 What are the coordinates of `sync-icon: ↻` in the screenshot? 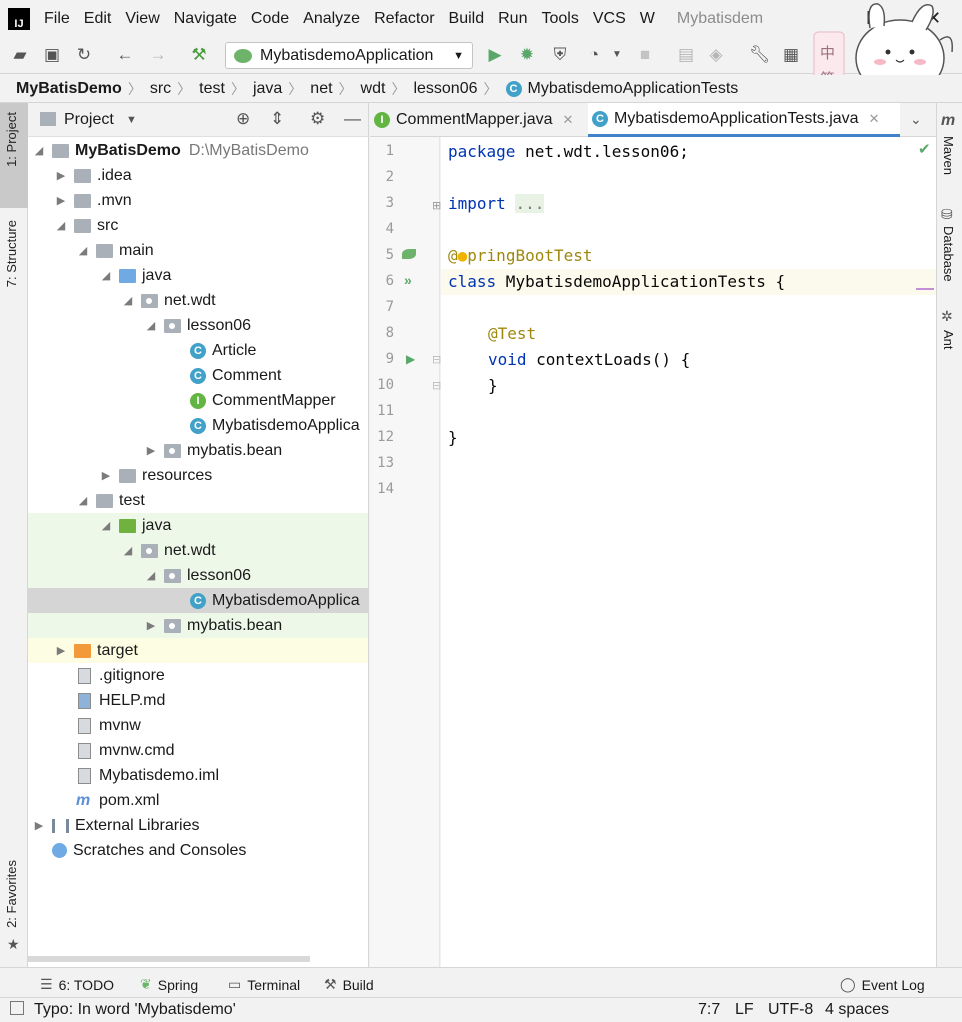 It's located at (84, 55).